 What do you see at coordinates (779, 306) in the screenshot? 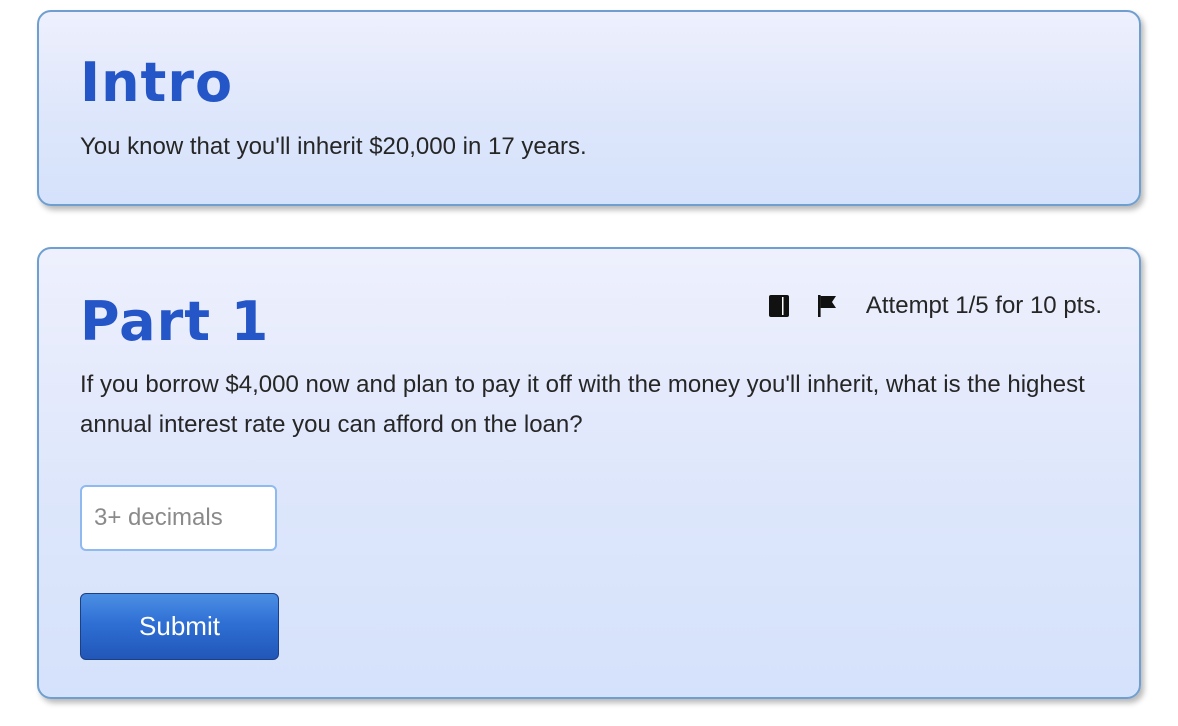
I see `book-icon` at bounding box center [779, 306].